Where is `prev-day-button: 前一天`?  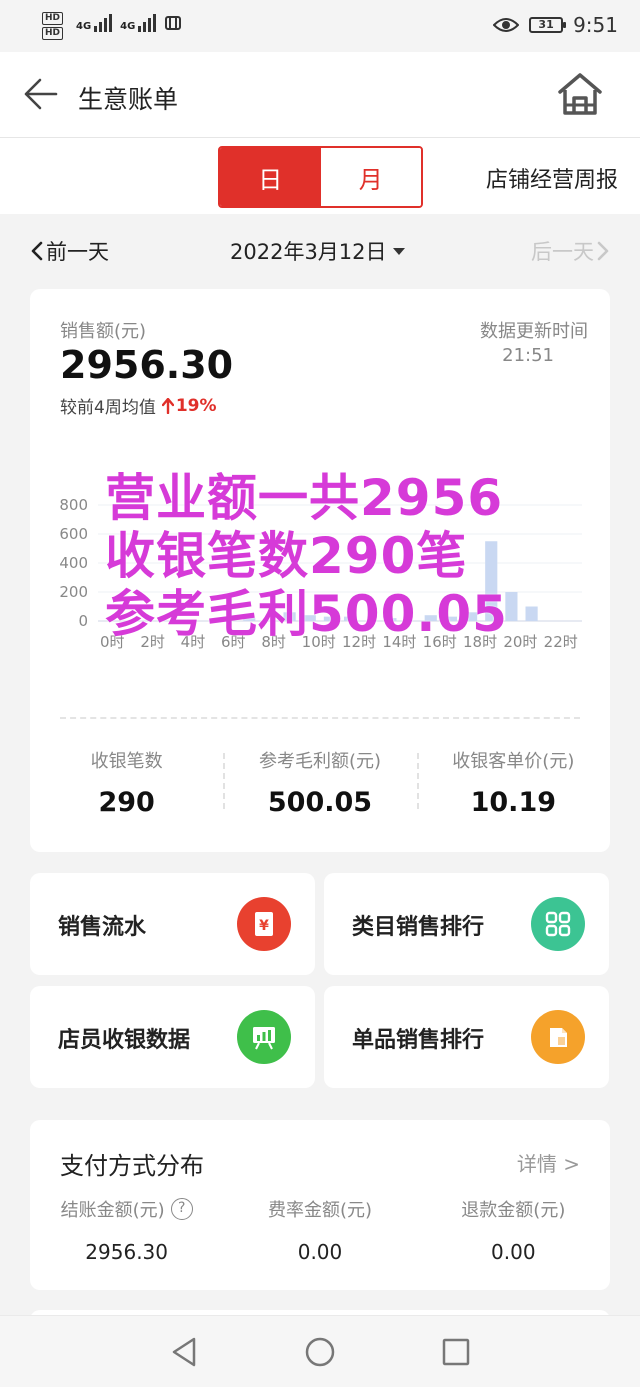 prev-day-button: 前一天 is located at coordinates (69, 251).